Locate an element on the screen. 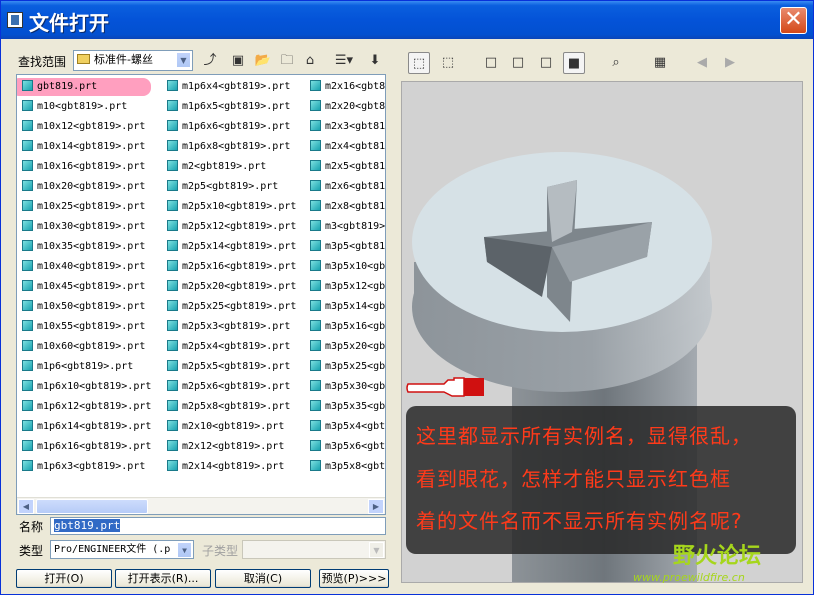  file-item: m2p5<gbt819>.prt is located at coordinates (222, 187).